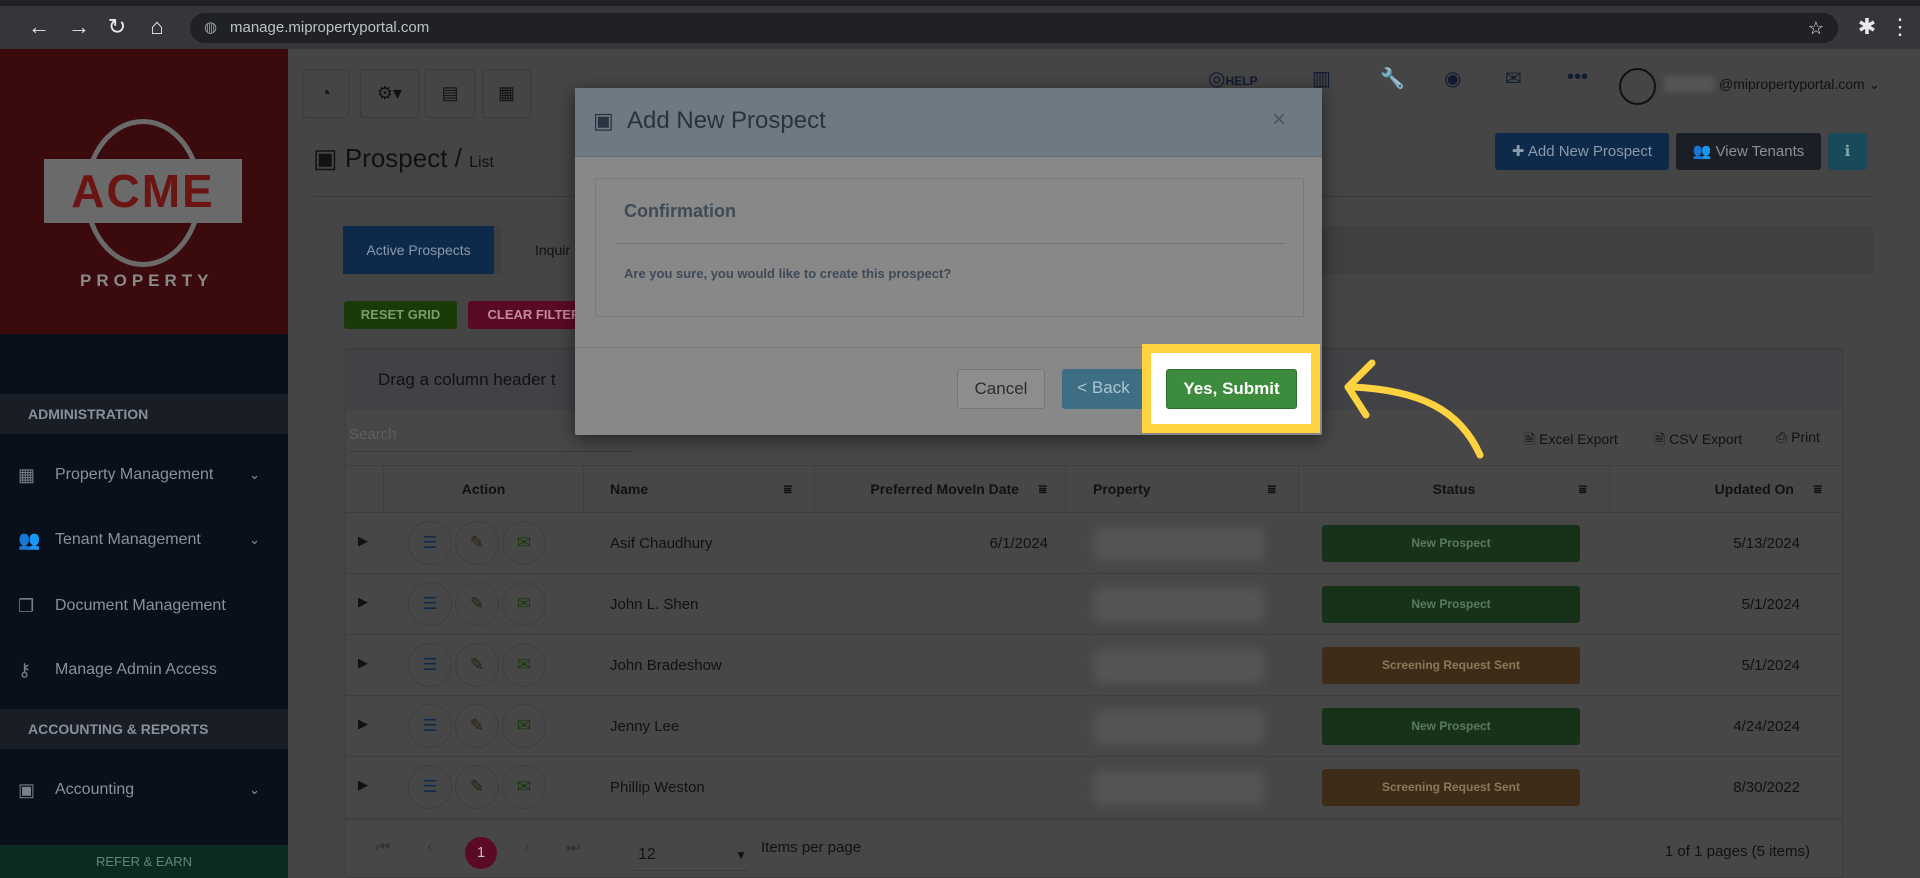  I want to click on print-button: ⎙ Print, so click(1798, 437).